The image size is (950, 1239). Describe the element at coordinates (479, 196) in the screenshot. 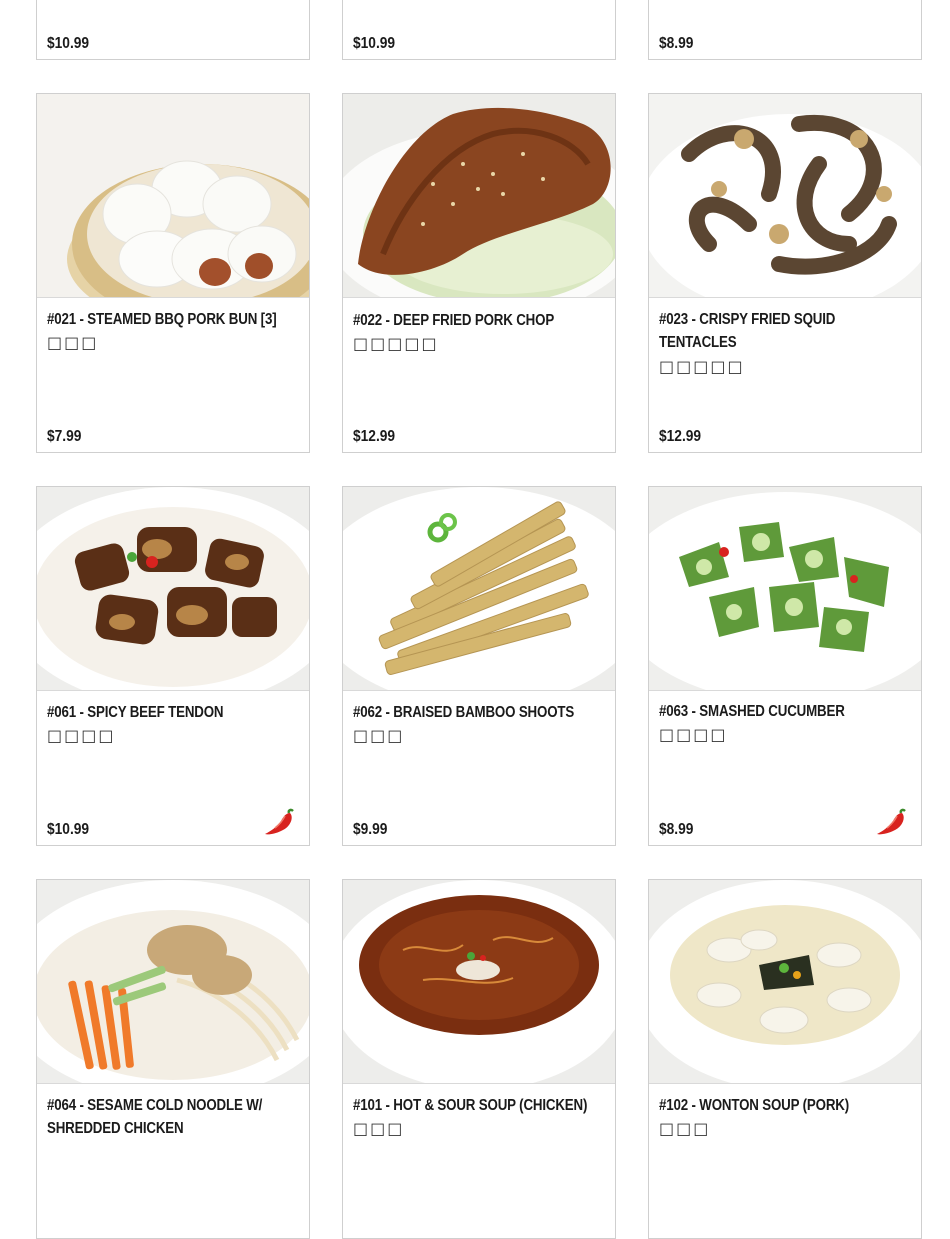

I see `deep-fried-pork-chop-photo` at that location.